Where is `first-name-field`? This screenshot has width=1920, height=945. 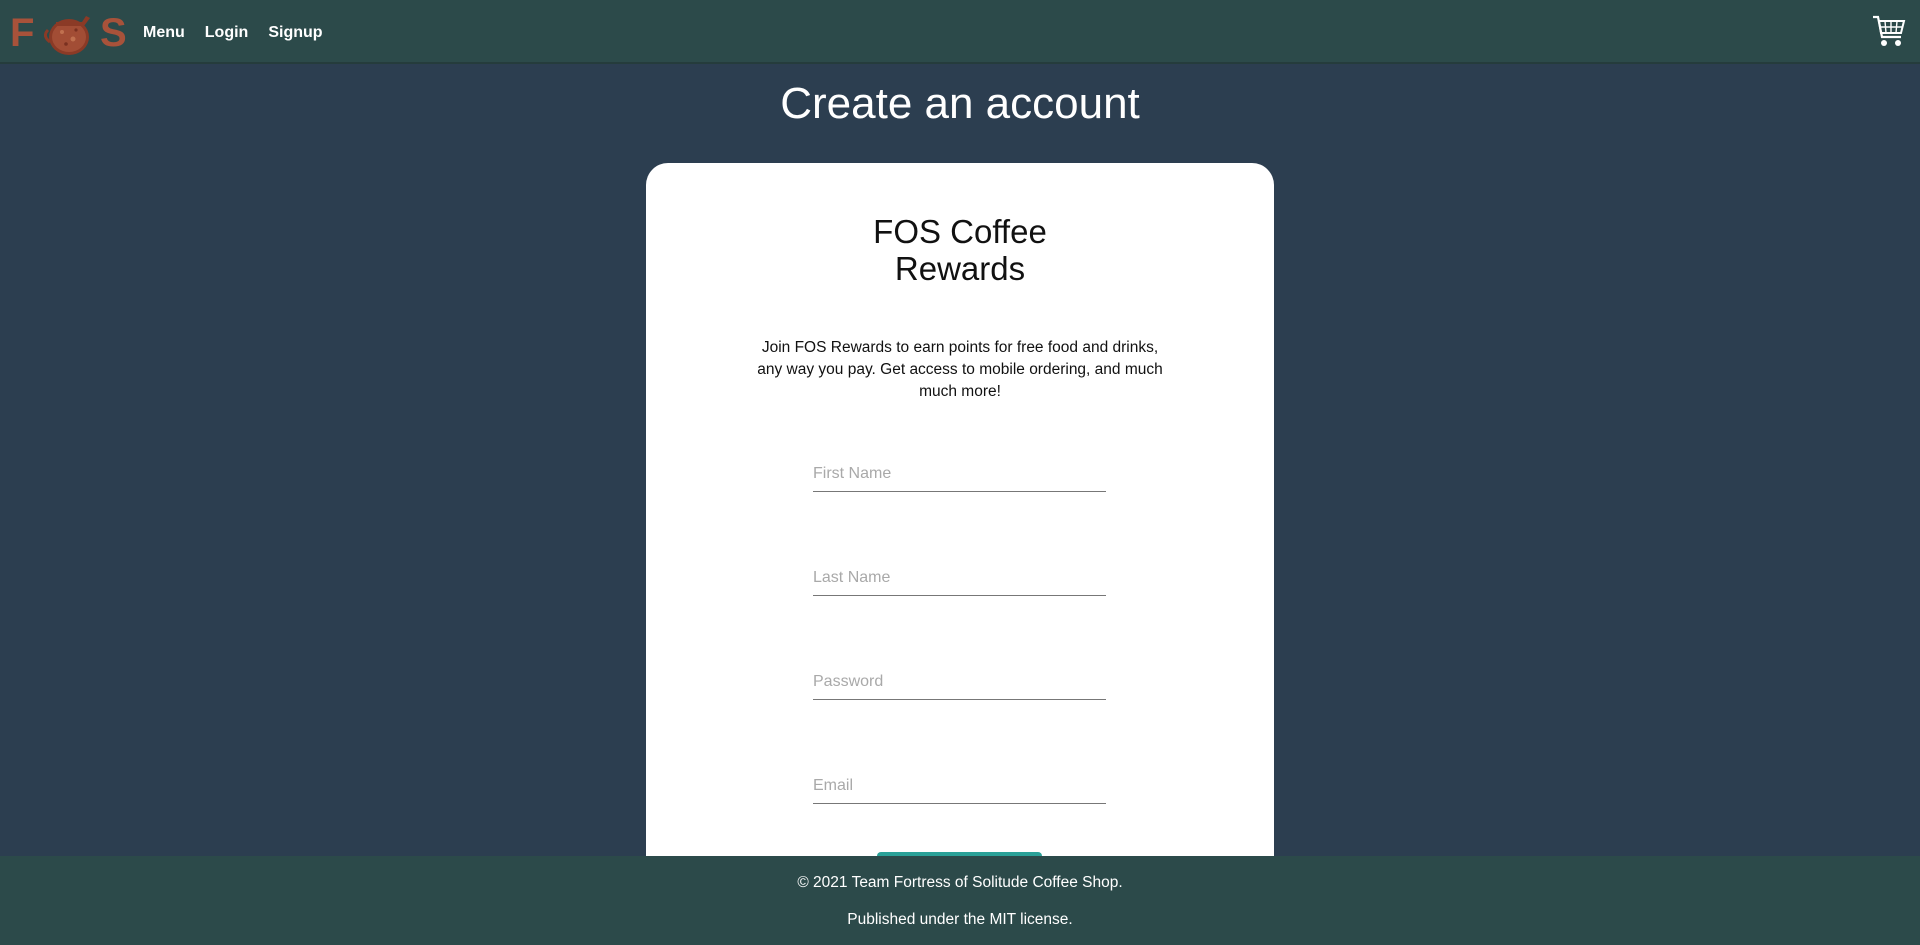 first-name-field is located at coordinates (959, 474).